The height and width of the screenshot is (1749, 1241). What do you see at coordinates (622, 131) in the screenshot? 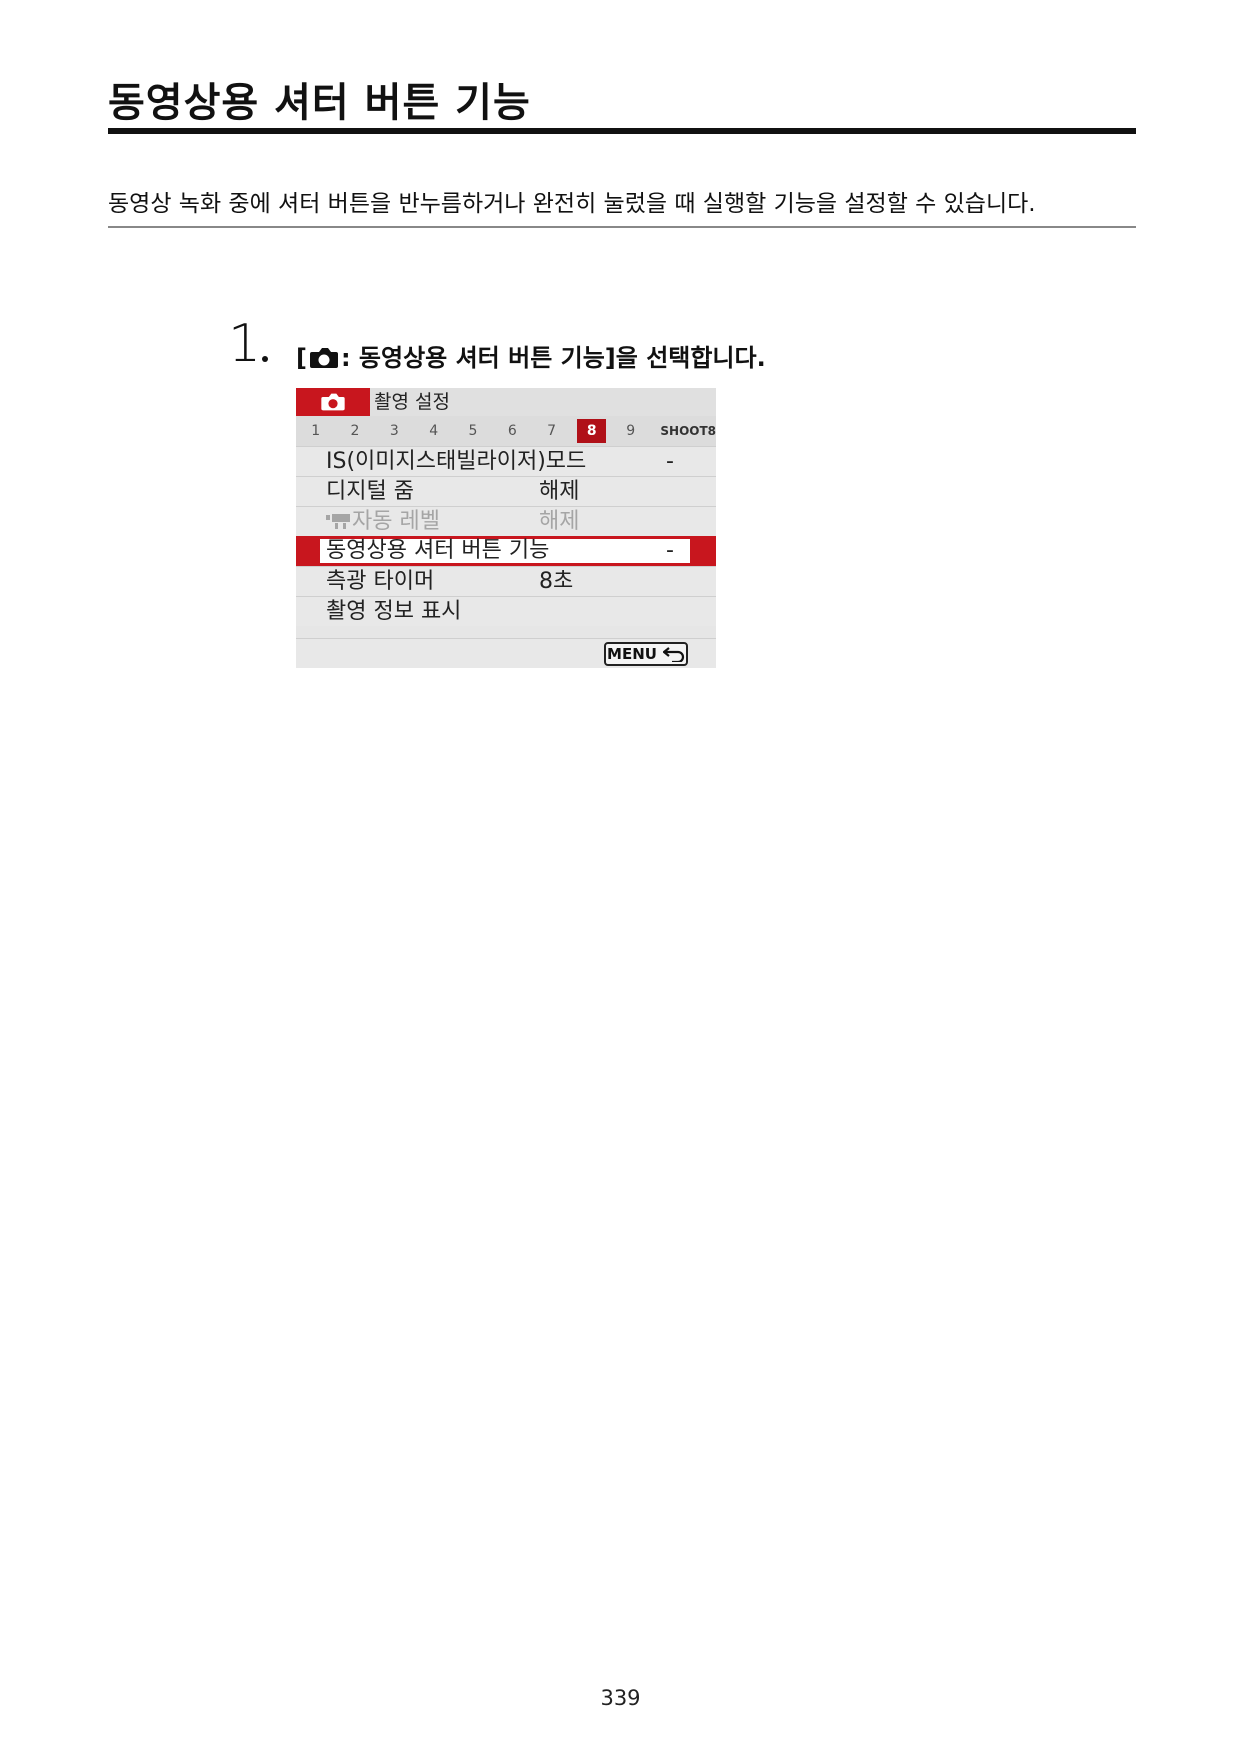
I see `title-rule` at bounding box center [622, 131].